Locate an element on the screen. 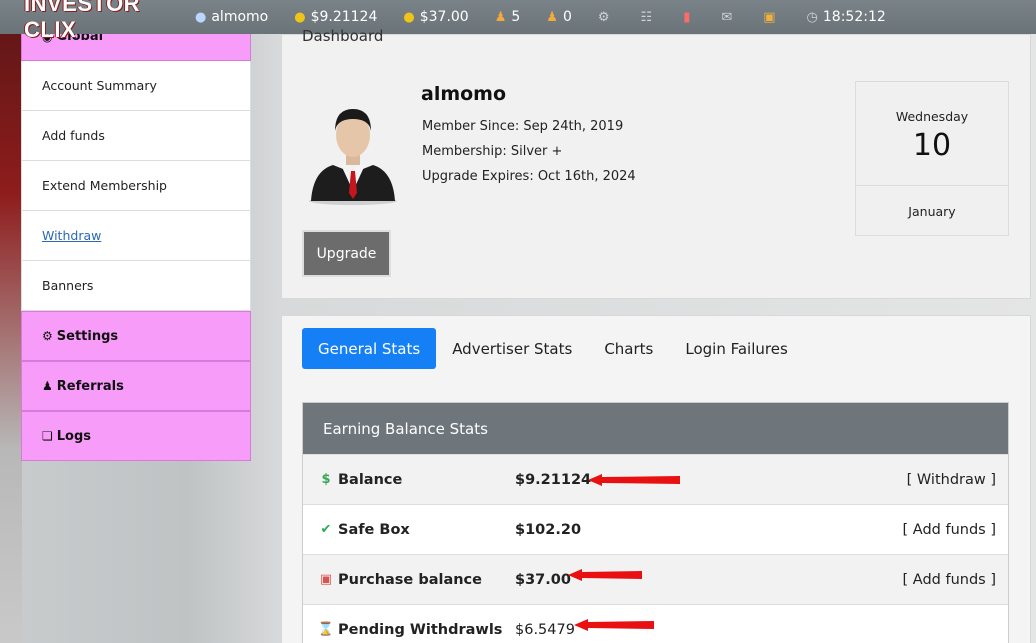 This screenshot has height=643, width=1036. page-title: Dashboard is located at coordinates (343, 36).